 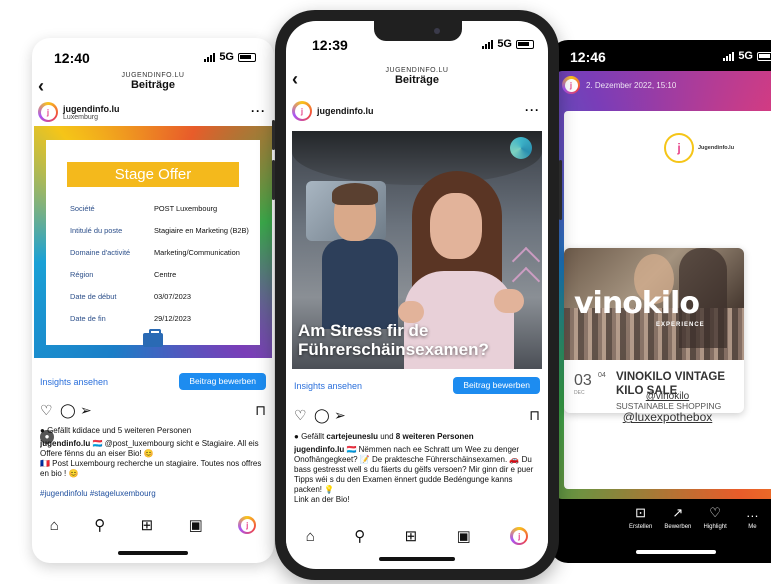 I want to click on likes-text: Gefällt kdidace und 5 weiteren Personen, so click(x=119, y=430).